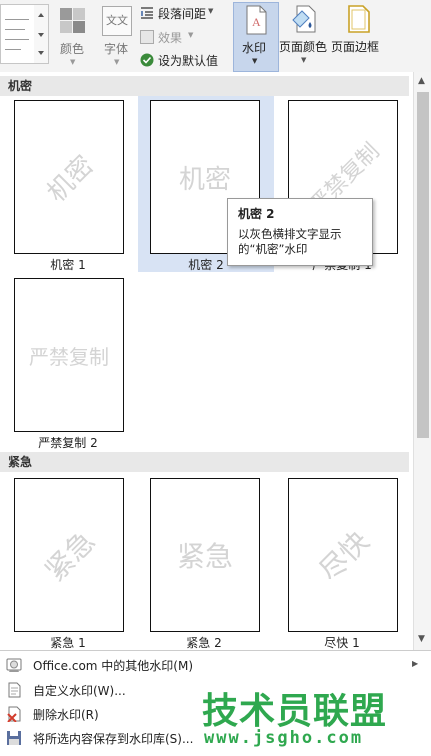  Describe the element at coordinates (113, 666) in the screenshot. I see `menu-item-label: Office.com 中的其他水印(M)` at that location.